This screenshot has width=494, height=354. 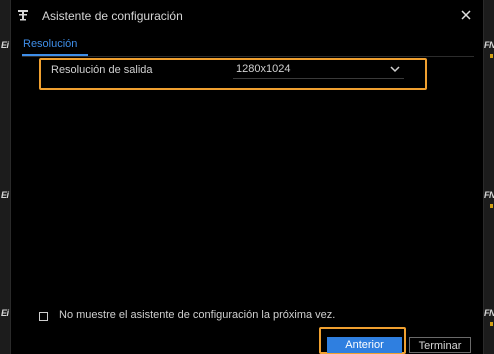 What do you see at coordinates (5, 177) in the screenshot?
I see `background-left-strip: Ei Ei Ei` at bounding box center [5, 177].